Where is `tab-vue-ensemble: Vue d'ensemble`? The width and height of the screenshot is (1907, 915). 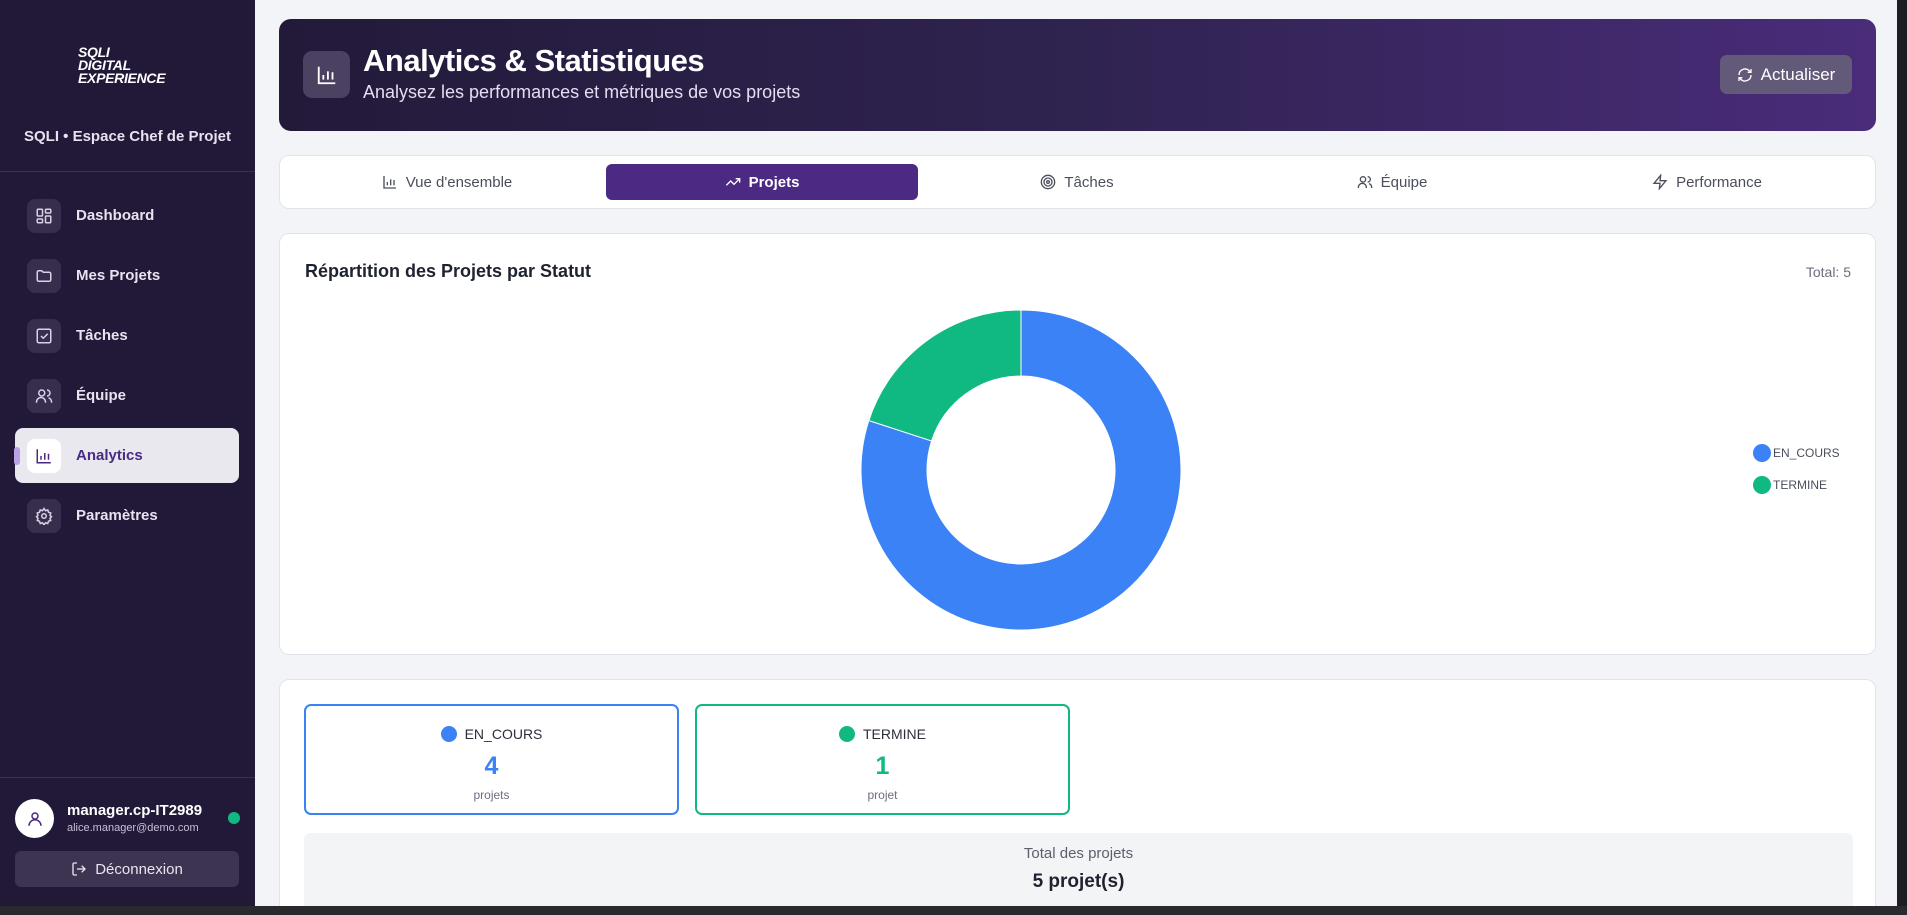
tab-vue-ensemble: Vue d'ensemble is located at coordinates (447, 182).